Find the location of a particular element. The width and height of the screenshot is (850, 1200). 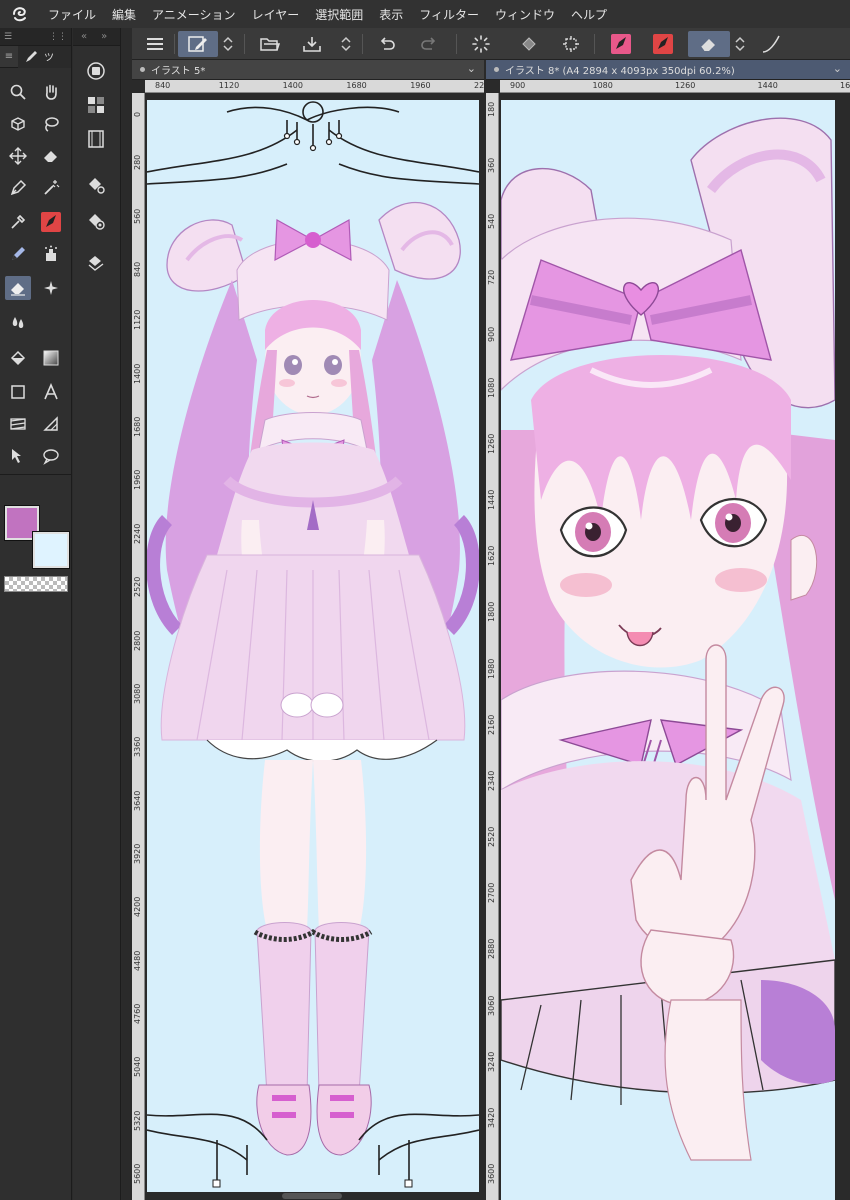

ruler-tick-label: 1680 is located at coordinates (137, 427).